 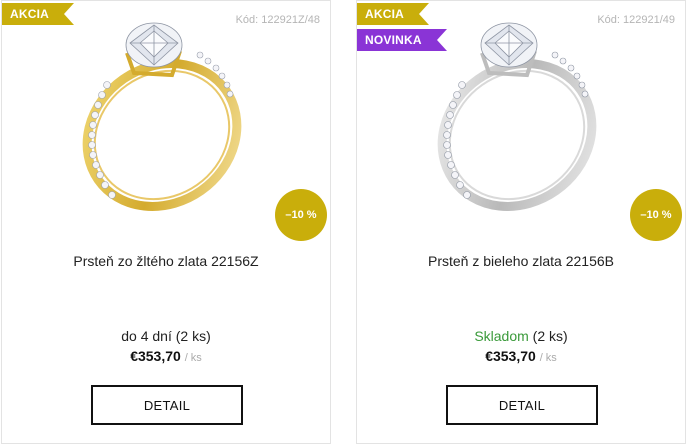 I want to click on product-name: Prsteň z bieleho zlata 22156B, so click(x=521, y=261).